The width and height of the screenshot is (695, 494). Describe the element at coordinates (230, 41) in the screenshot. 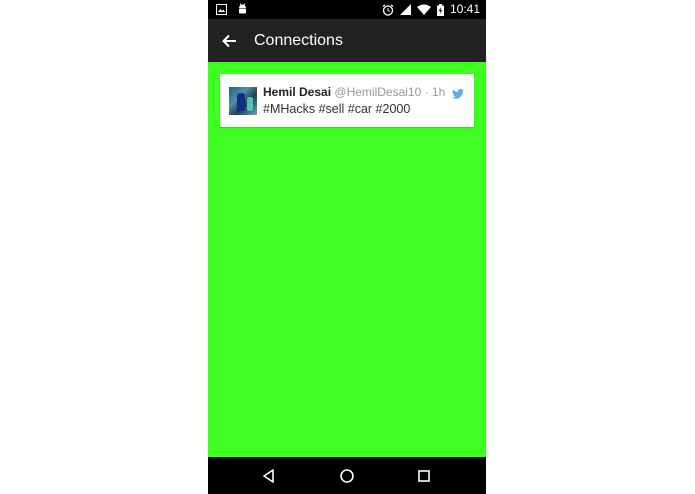

I see `arrow-left-icon` at that location.